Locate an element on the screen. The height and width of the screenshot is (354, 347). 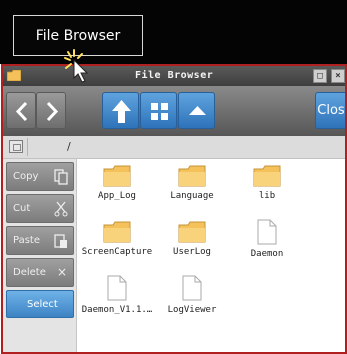
folder-item: Language is located at coordinates (192, 183).